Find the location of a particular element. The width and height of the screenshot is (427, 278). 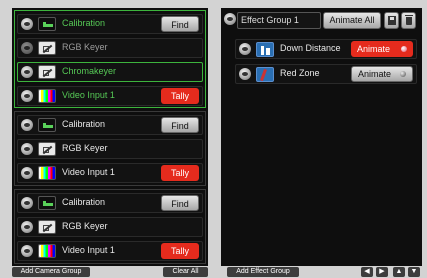

effect-label: Red Zone is located at coordinates (300, 73).